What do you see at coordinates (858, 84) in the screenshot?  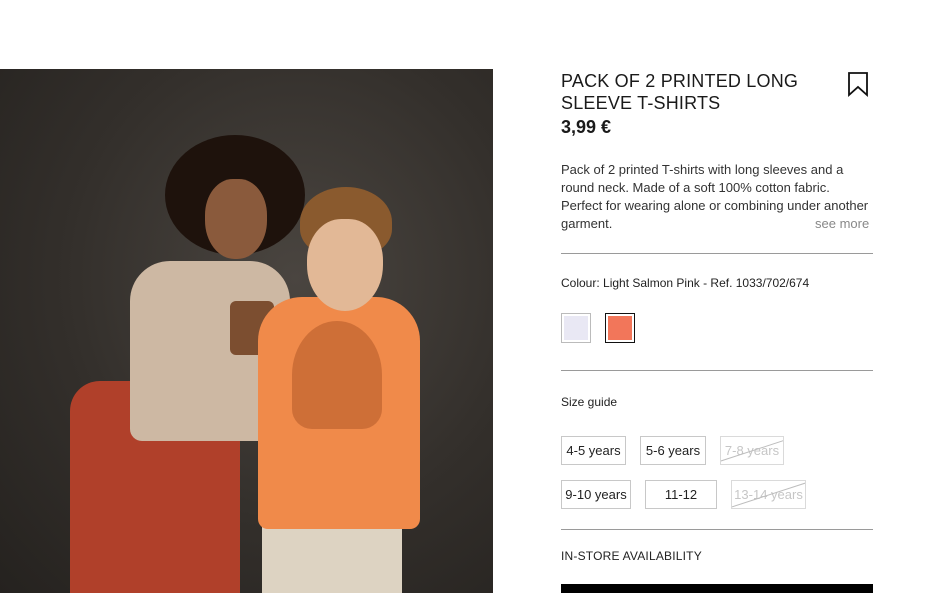 I see `bookmark-icon` at bounding box center [858, 84].